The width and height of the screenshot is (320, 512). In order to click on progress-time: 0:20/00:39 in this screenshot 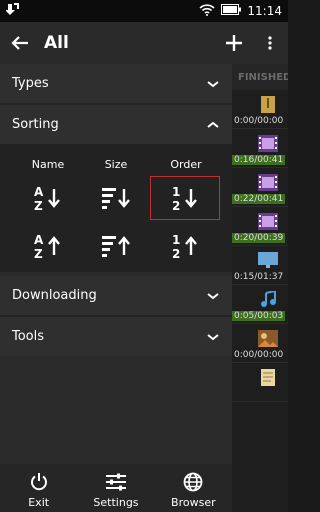, I will do `click(259, 238)`.